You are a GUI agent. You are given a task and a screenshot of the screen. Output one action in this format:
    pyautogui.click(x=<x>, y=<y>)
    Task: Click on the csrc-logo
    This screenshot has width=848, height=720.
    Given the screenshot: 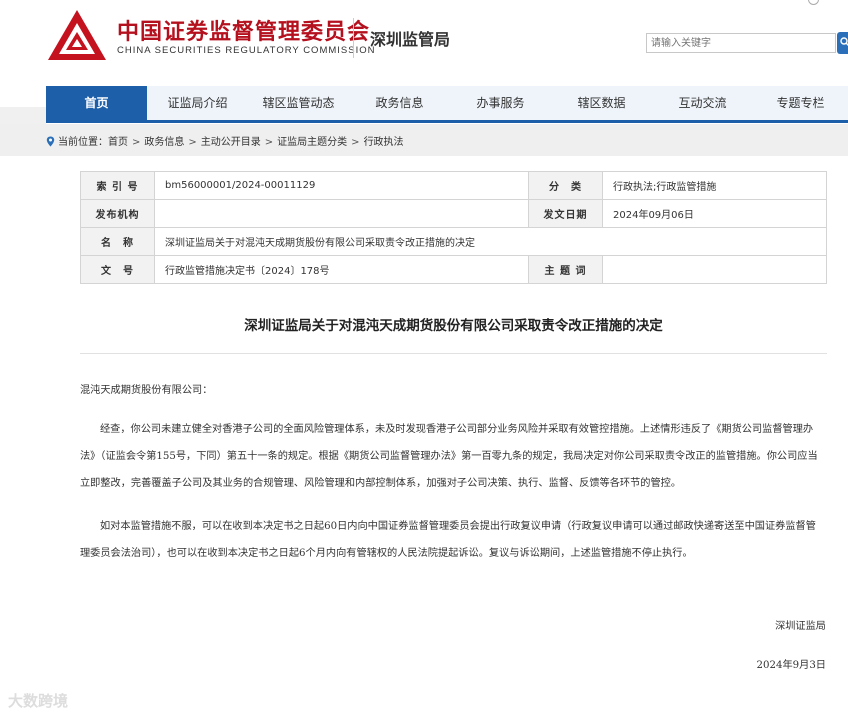 What is the action you would take?
    pyautogui.click(x=77, y=36)
    